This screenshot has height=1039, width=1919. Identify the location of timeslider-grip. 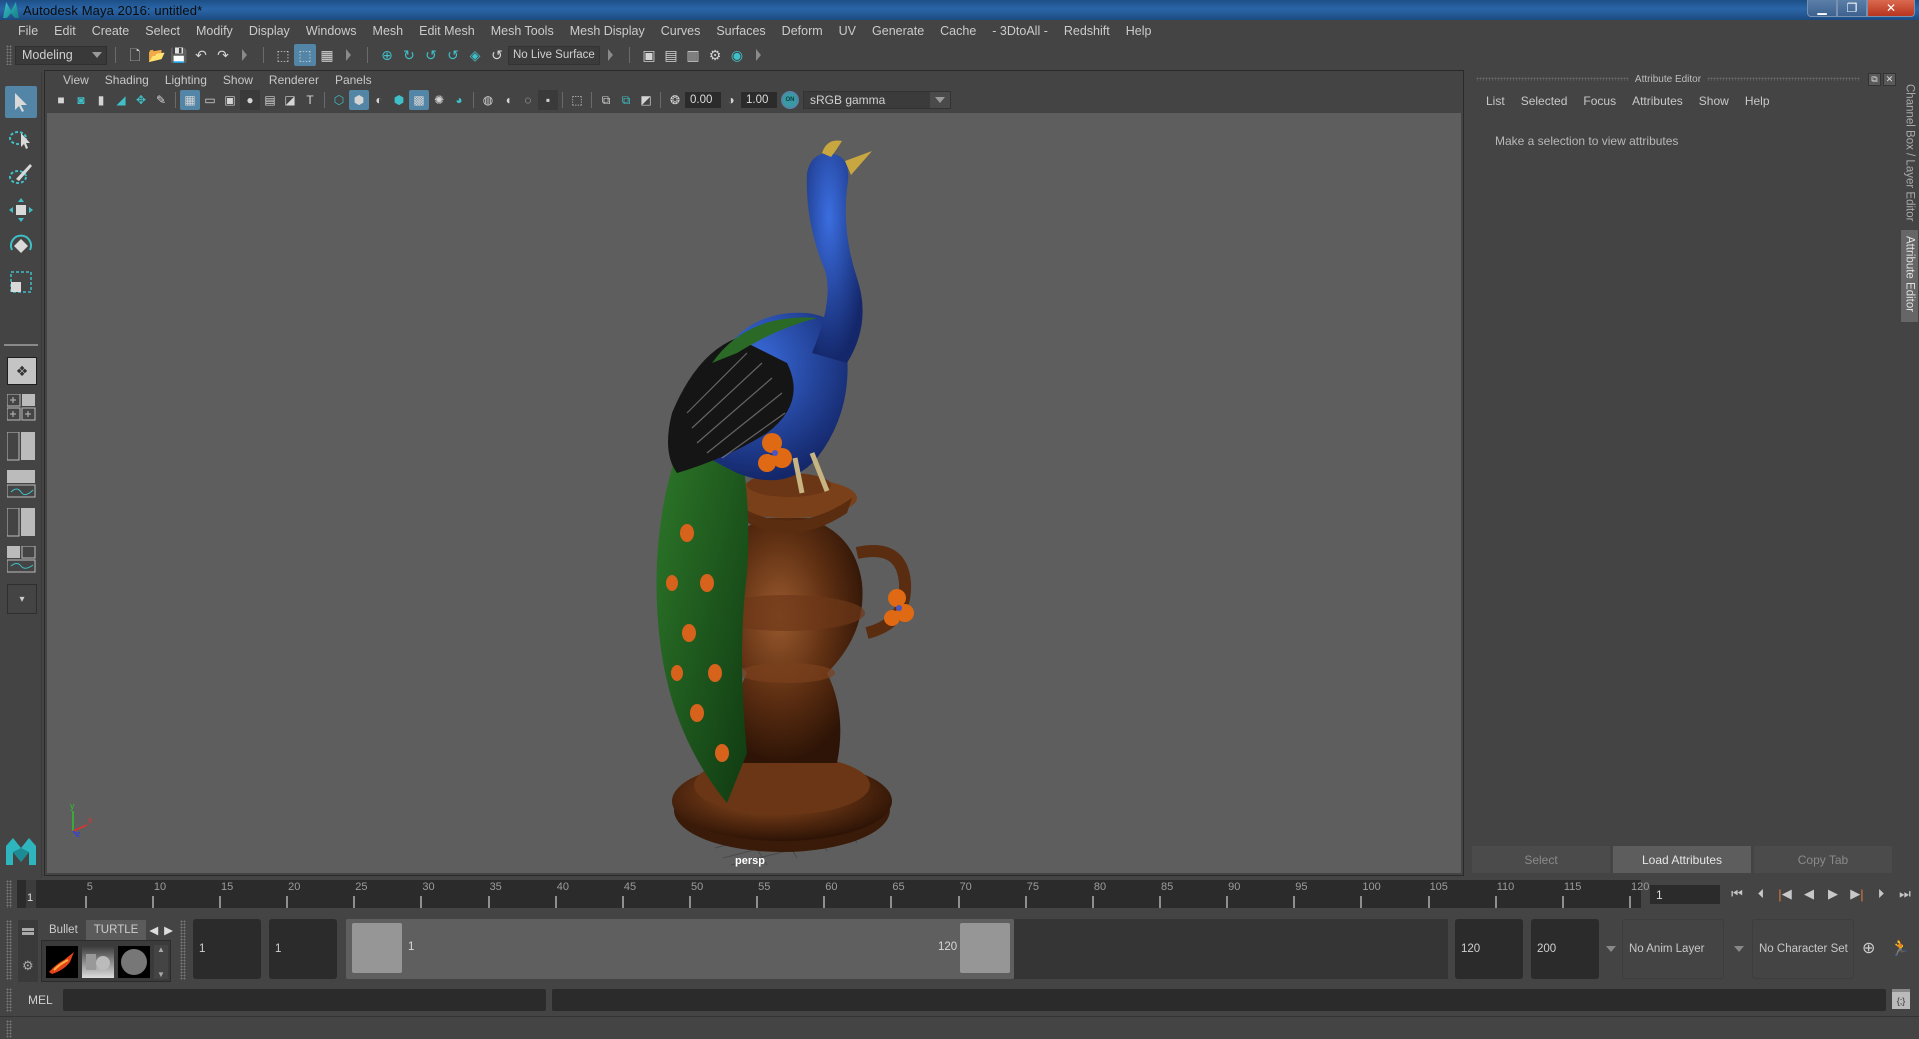
(9, 894).